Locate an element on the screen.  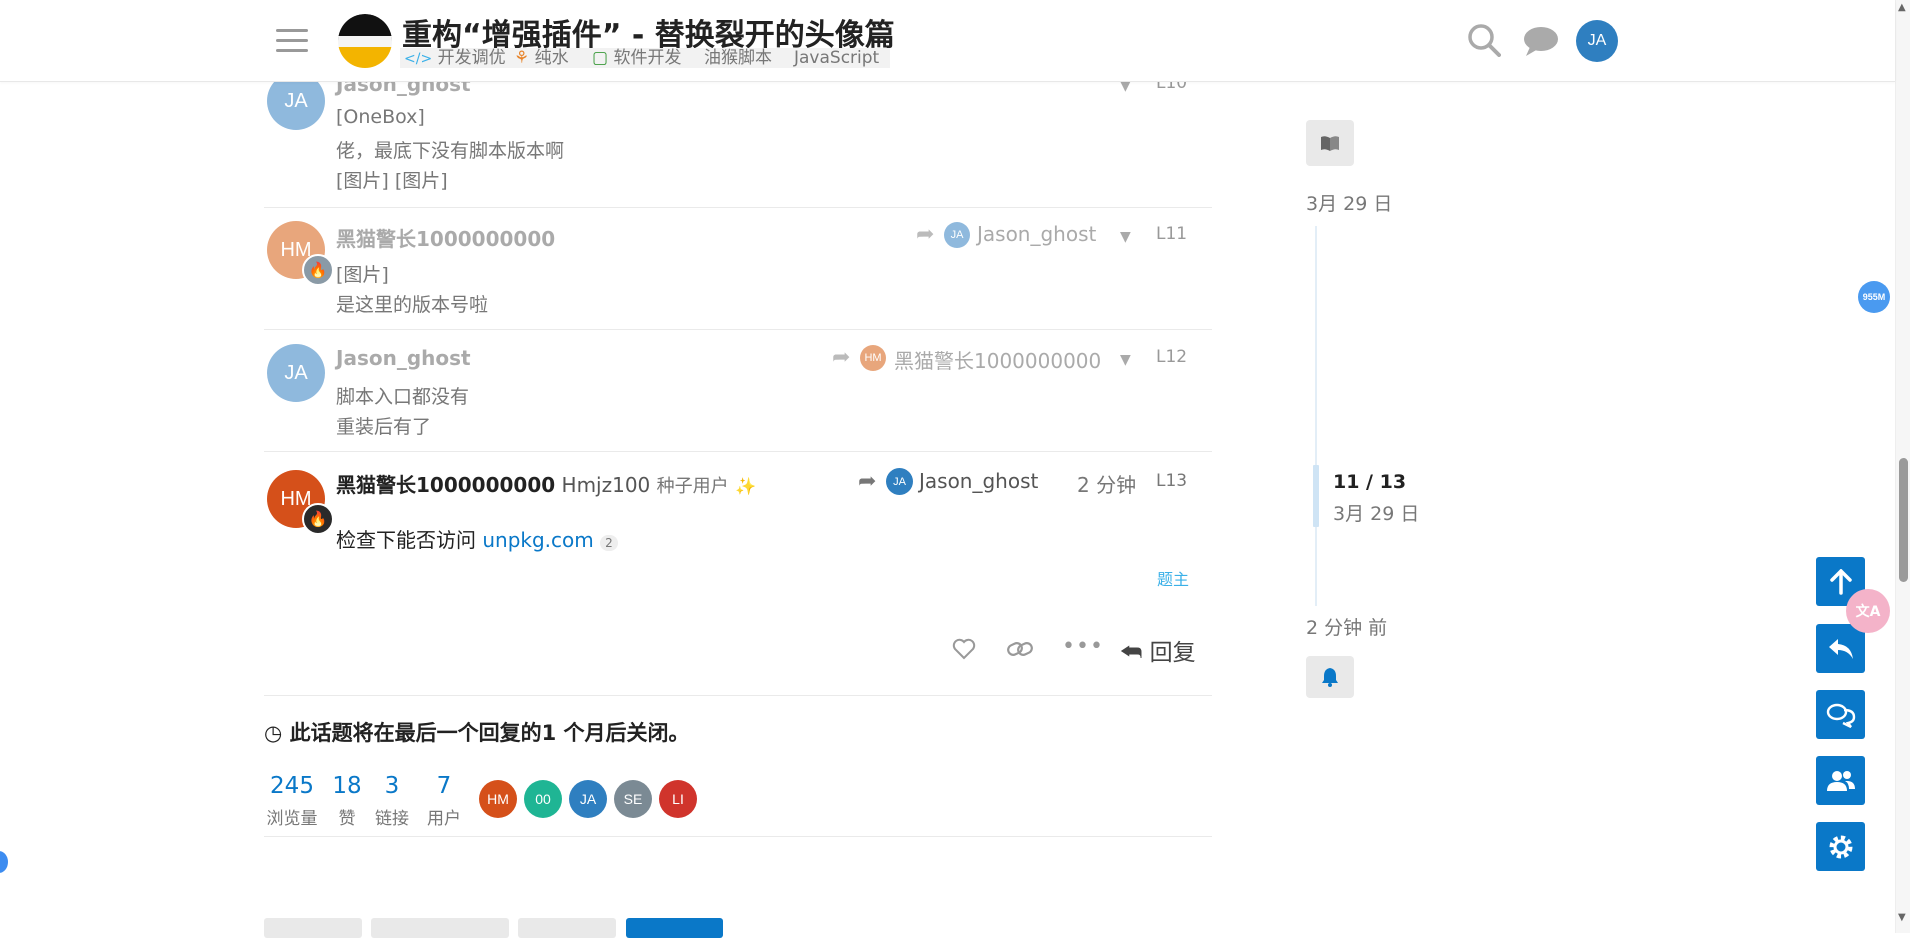
sparkle-icon: ✨ is located at coordinates (746, 487).